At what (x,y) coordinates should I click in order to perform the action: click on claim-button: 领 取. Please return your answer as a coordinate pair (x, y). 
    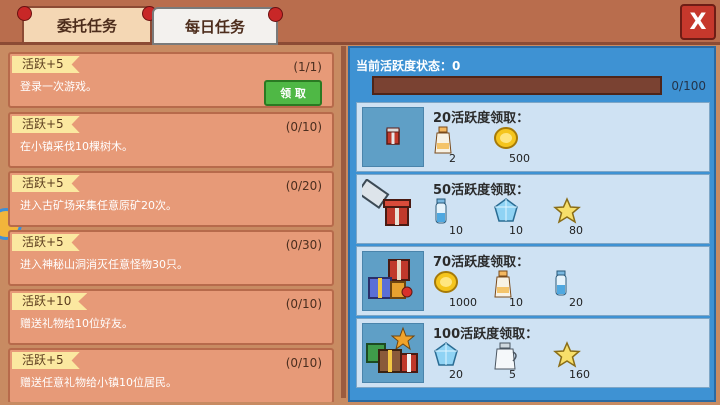
    Looking at the image, I should click on (293, 93).